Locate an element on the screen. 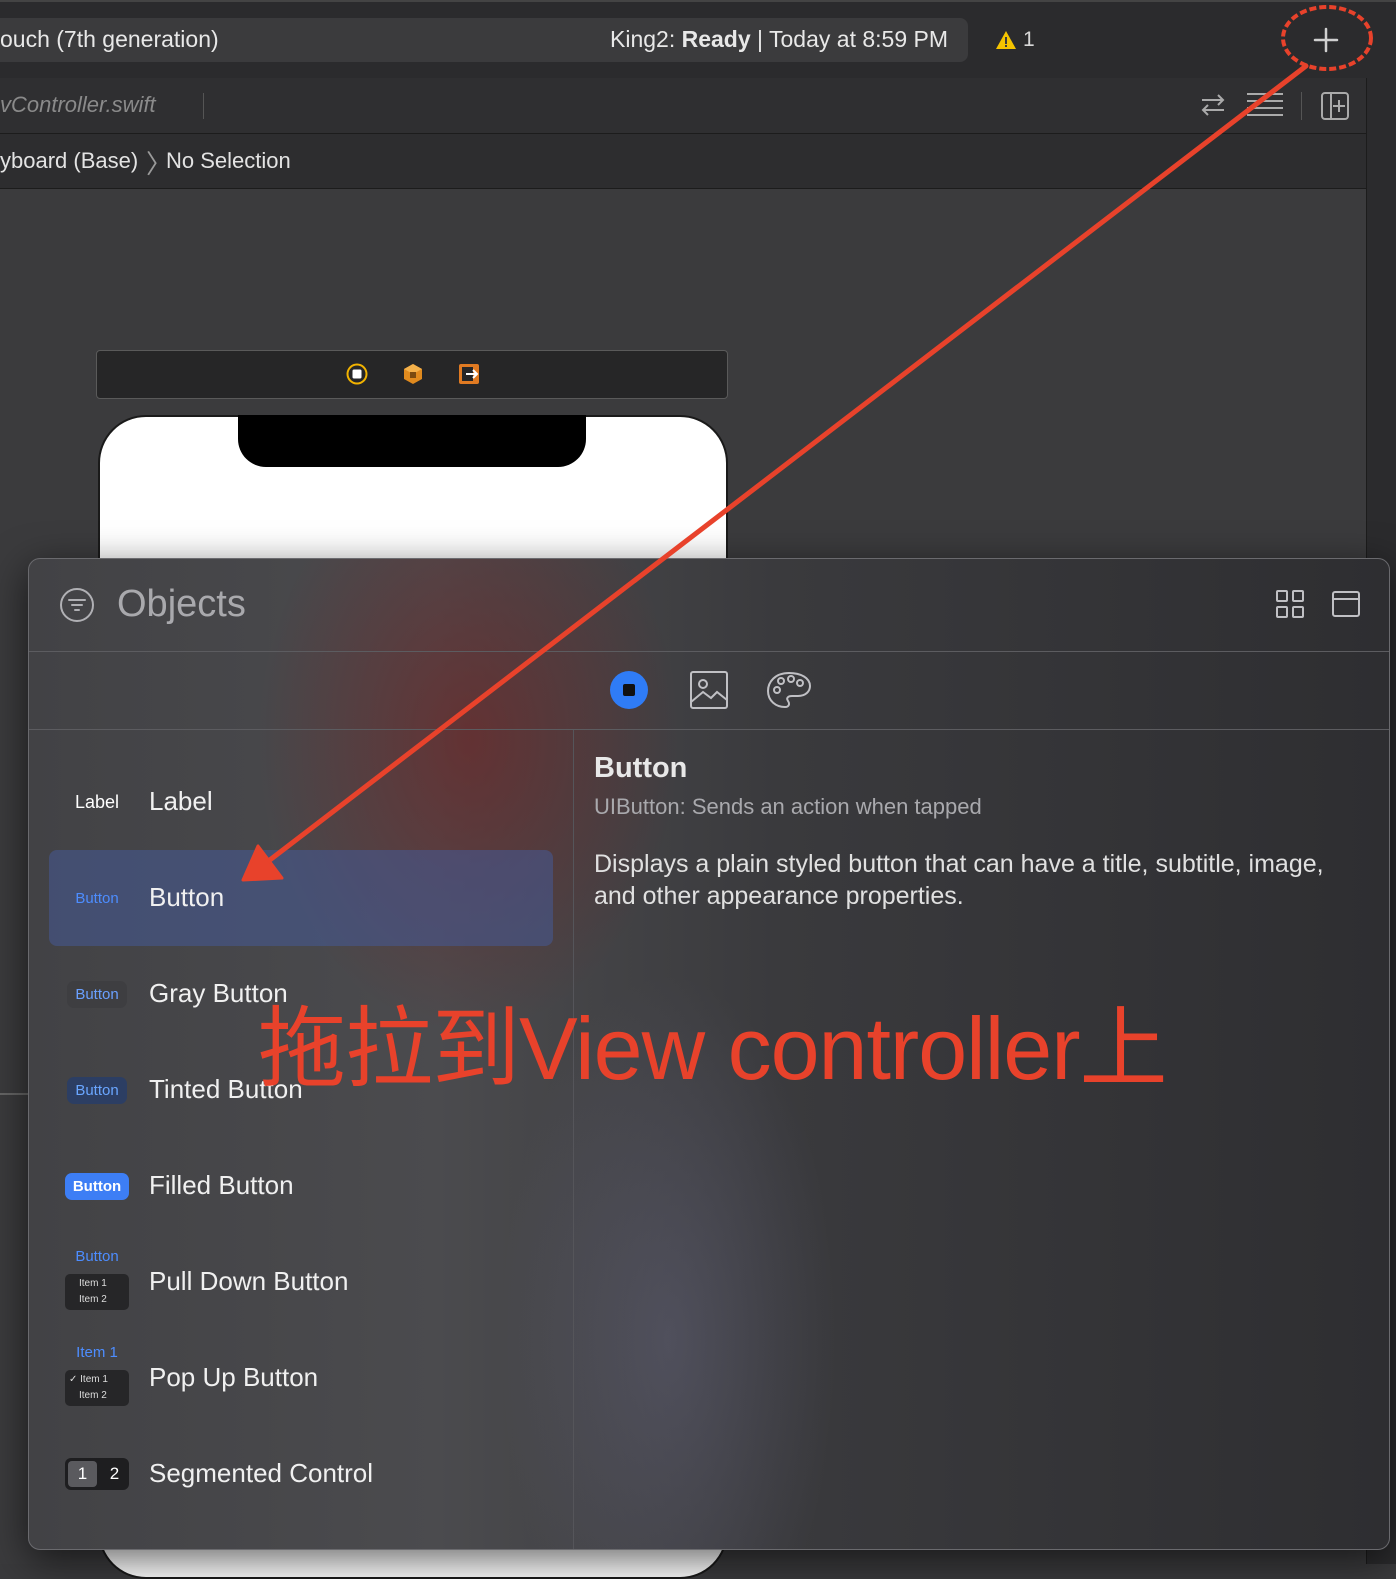  filled-button-thumbnail: Button is located at coordinates (97, 1186).